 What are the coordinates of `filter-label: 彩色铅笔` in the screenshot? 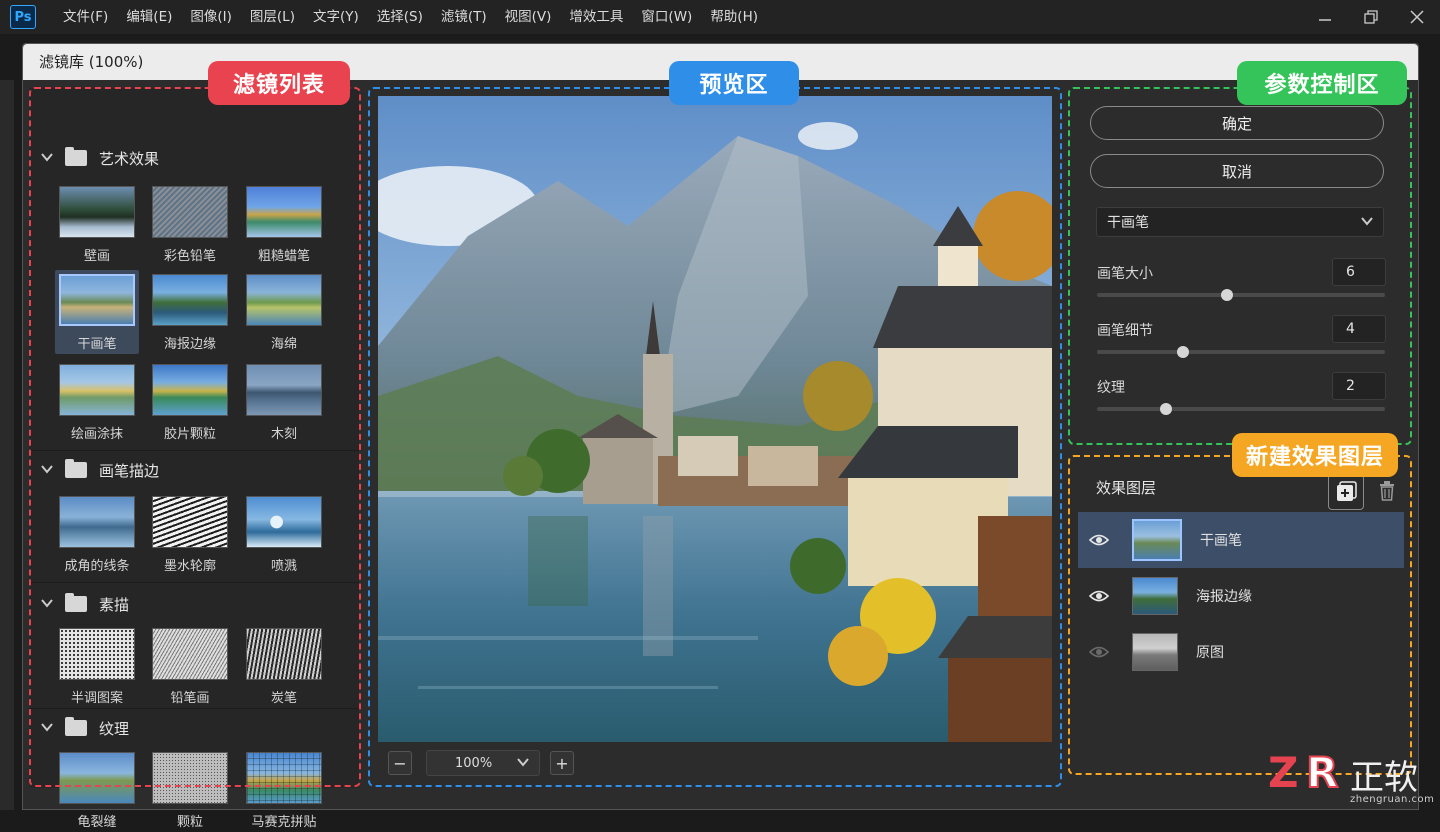 It's located at (189, 256).